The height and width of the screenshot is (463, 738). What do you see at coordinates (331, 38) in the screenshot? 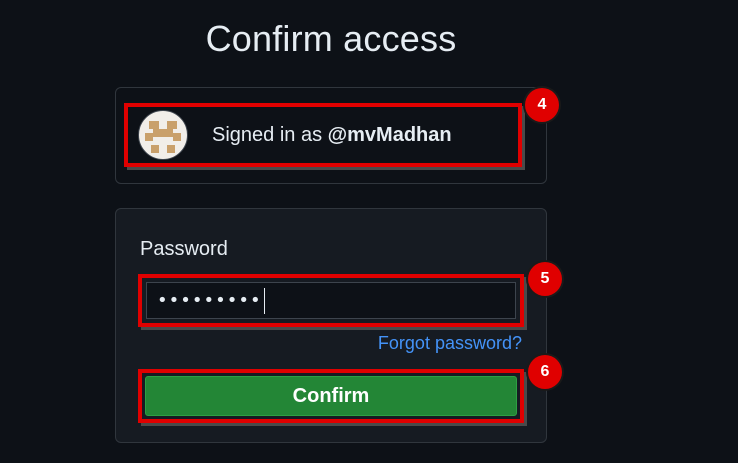
I see `page-title: Confirm access` at bounding box center [331, 38].